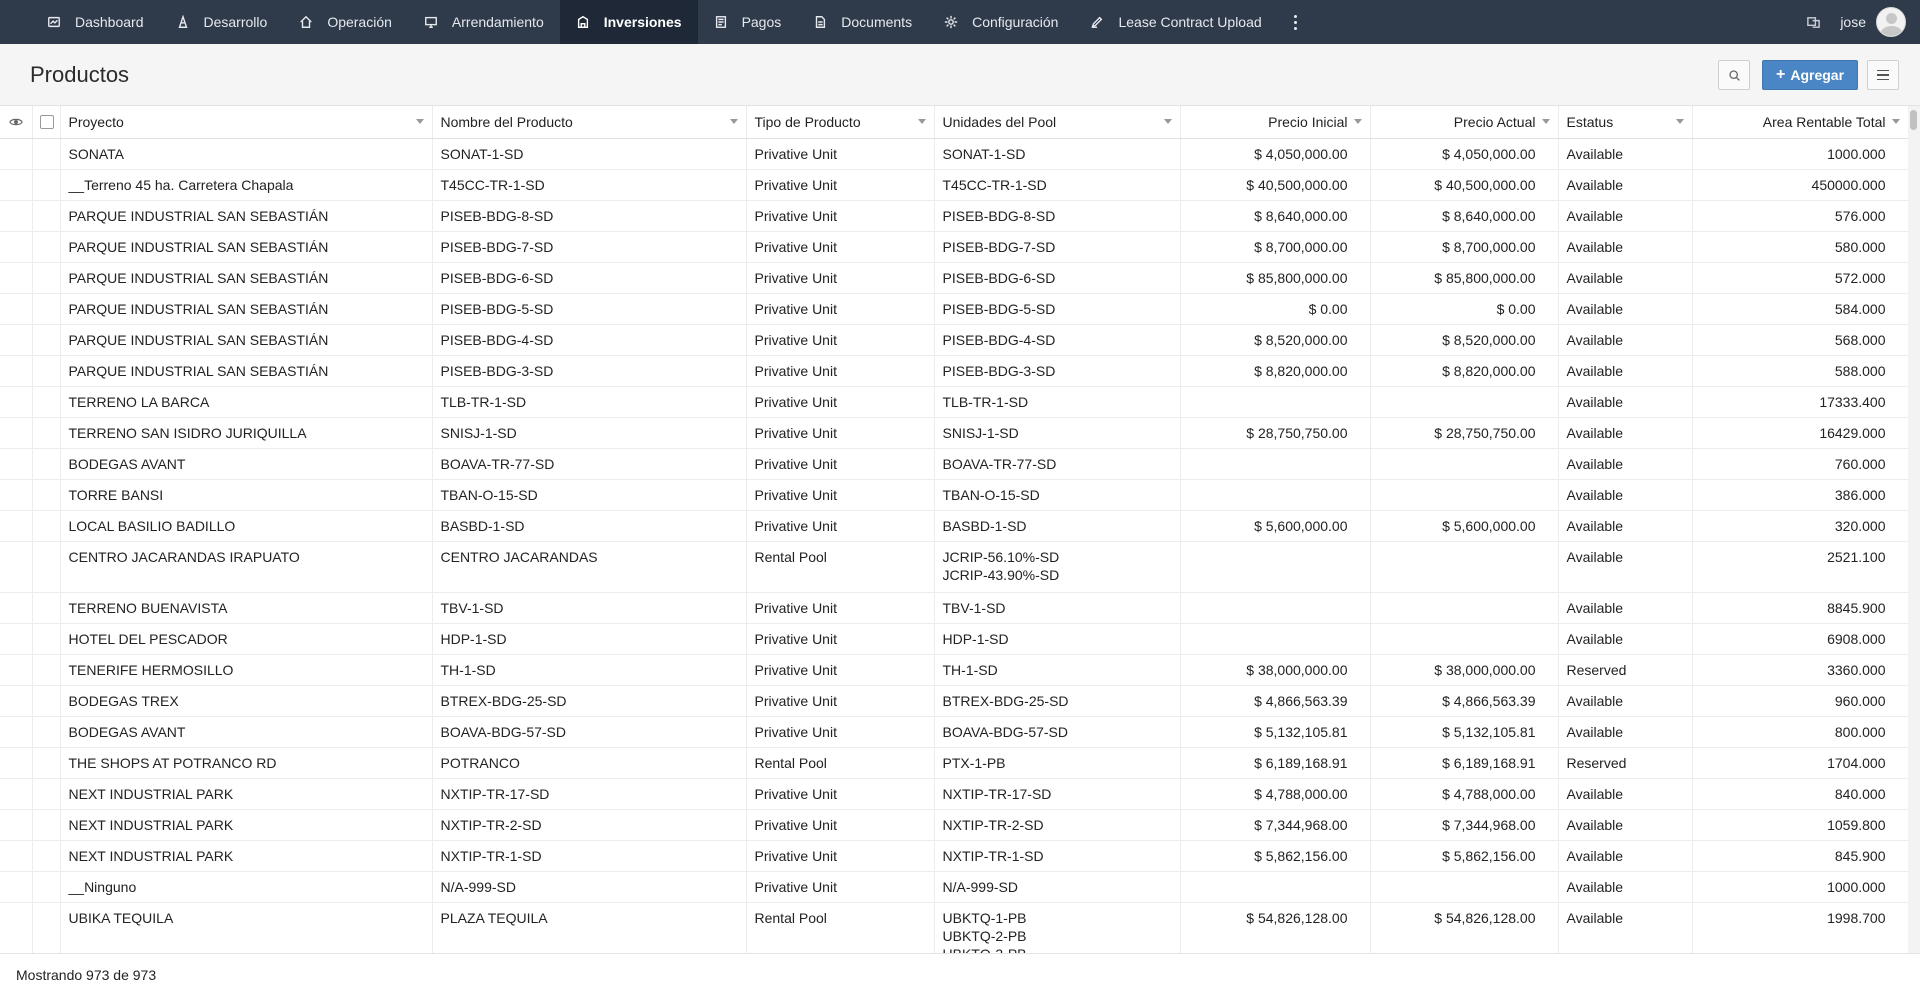 Image resolution: width=1920 pixels, height=994 pixels. Describe the element at coordinates (95, 22) in the screenshot. I see `nav-item-dashboard: Dashboard` at that location.